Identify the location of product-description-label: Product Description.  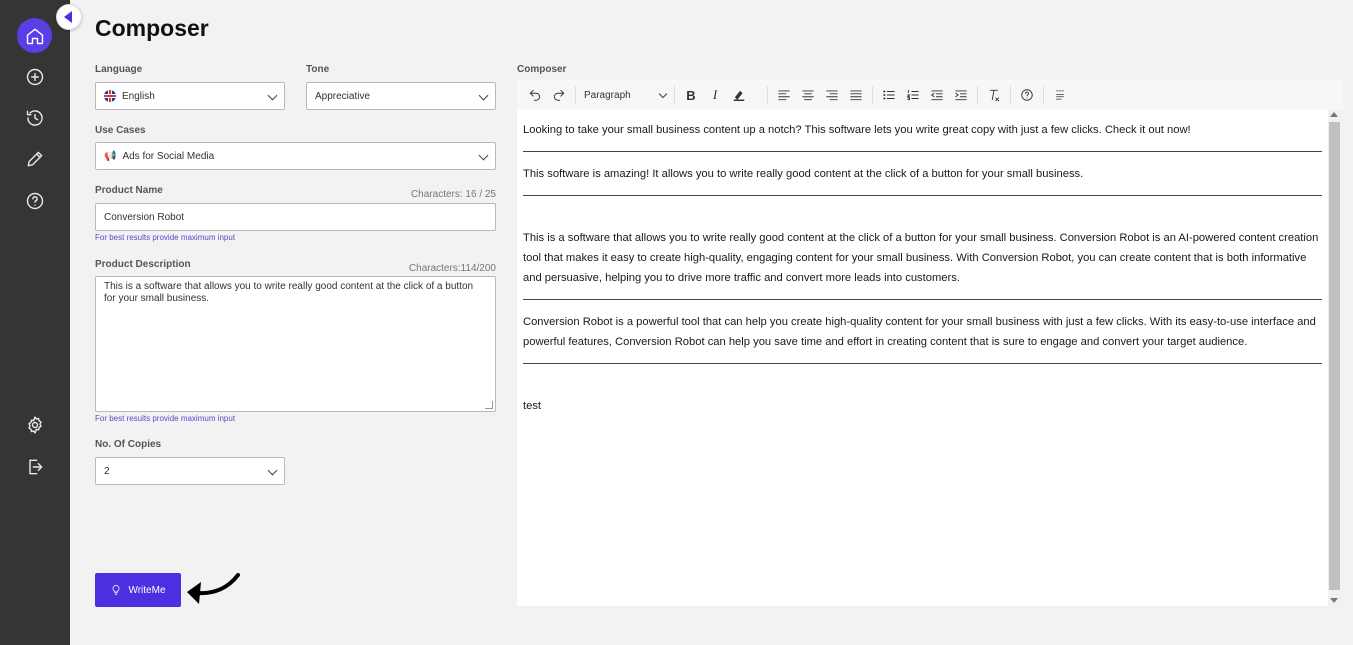
(143, 264).